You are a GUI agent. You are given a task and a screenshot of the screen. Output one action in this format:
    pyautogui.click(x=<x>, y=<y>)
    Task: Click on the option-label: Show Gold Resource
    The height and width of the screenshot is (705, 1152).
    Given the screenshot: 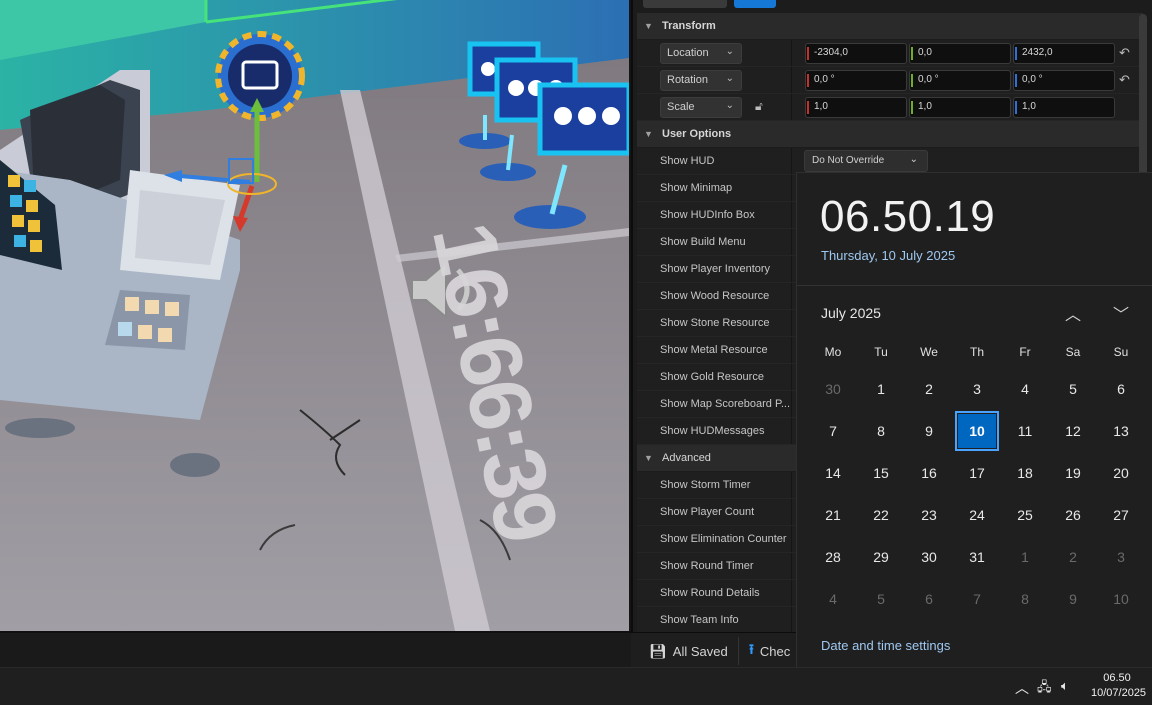 What is the action you would take?
    pyautogui.click(x=712, y=377)
    